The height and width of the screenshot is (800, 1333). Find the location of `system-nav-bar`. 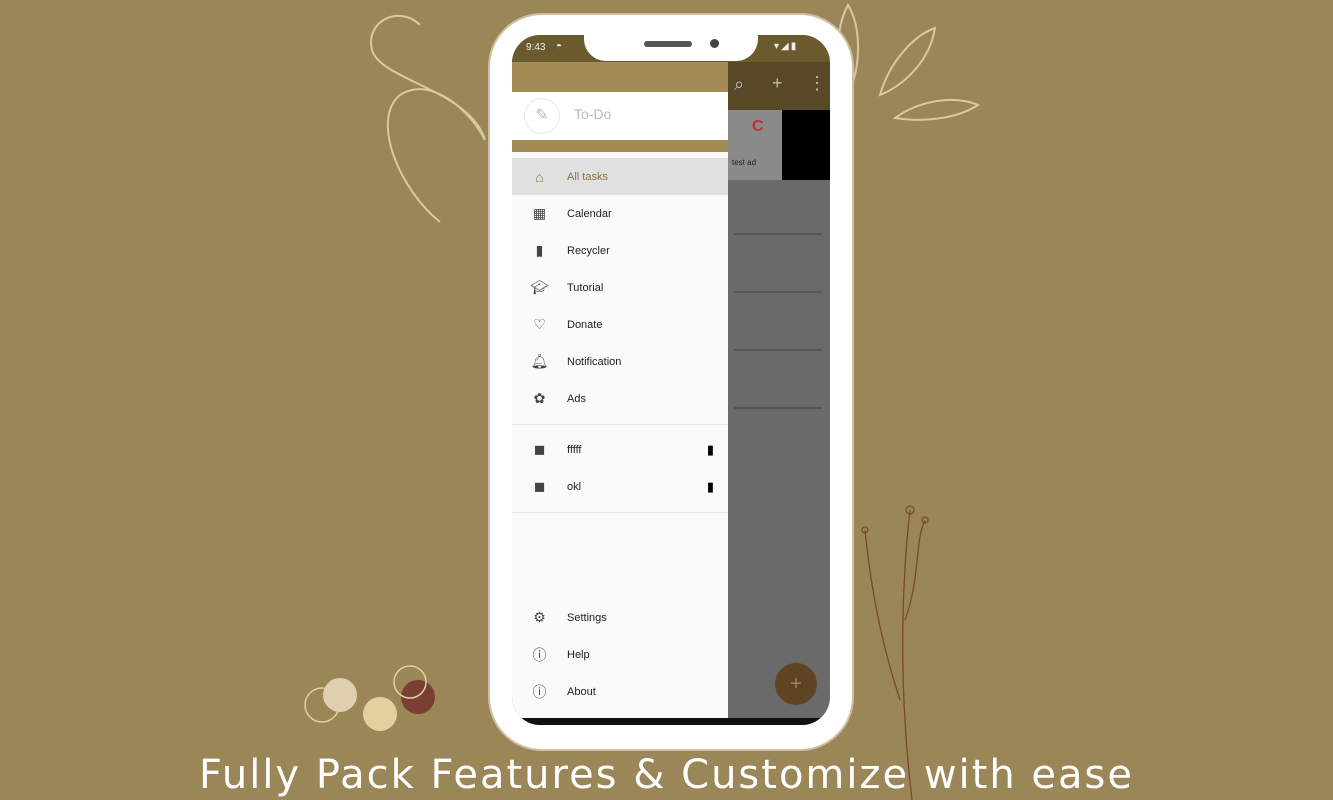

system-nav-bar is located at coordinates (671, 721).